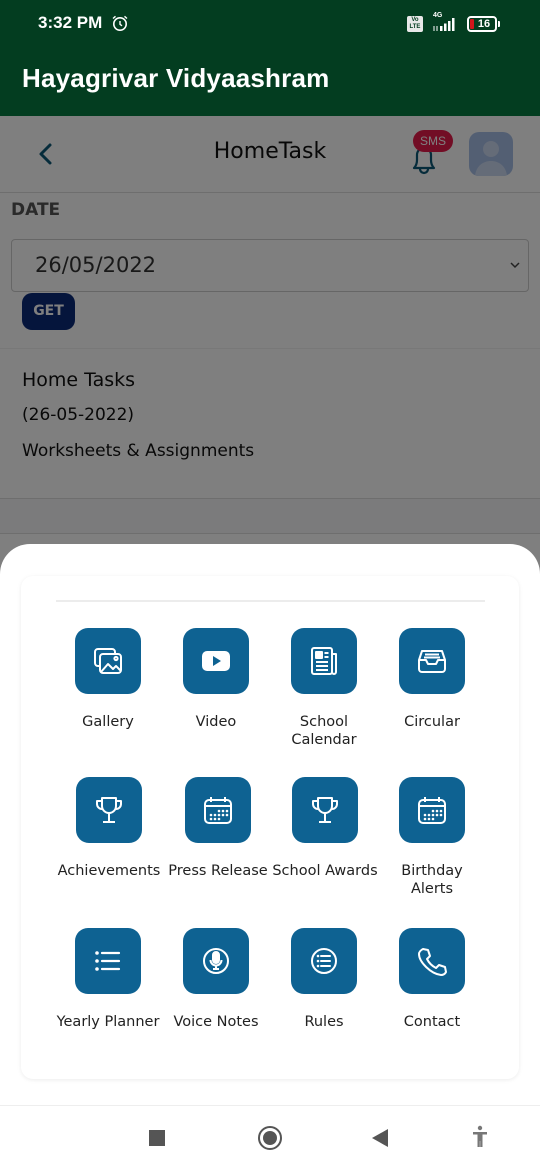  I want to click on back-icon, so click(380, 1138).